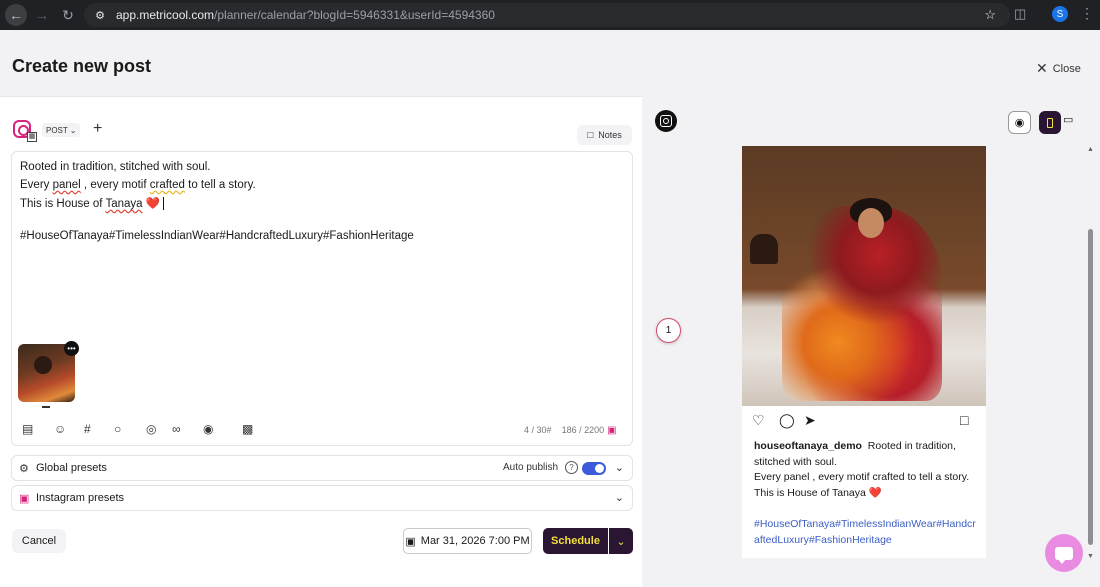  I want to click on preview-username: houseoftanaya_demo, so click(808, 446).